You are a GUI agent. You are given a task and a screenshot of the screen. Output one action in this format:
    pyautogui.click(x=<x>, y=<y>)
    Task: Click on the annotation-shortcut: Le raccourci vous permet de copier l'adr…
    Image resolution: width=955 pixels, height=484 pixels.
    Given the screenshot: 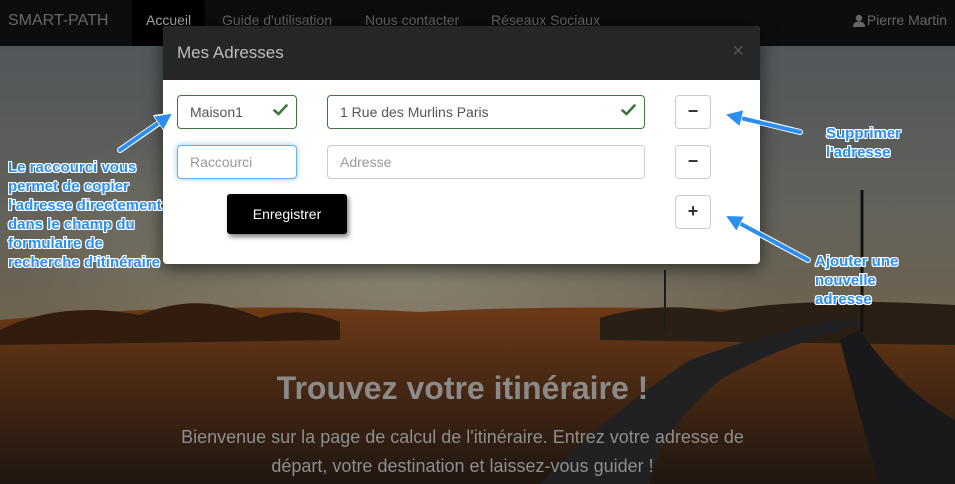 What is the action you would take?
    pyautogui.click(x=85, y=215)
    